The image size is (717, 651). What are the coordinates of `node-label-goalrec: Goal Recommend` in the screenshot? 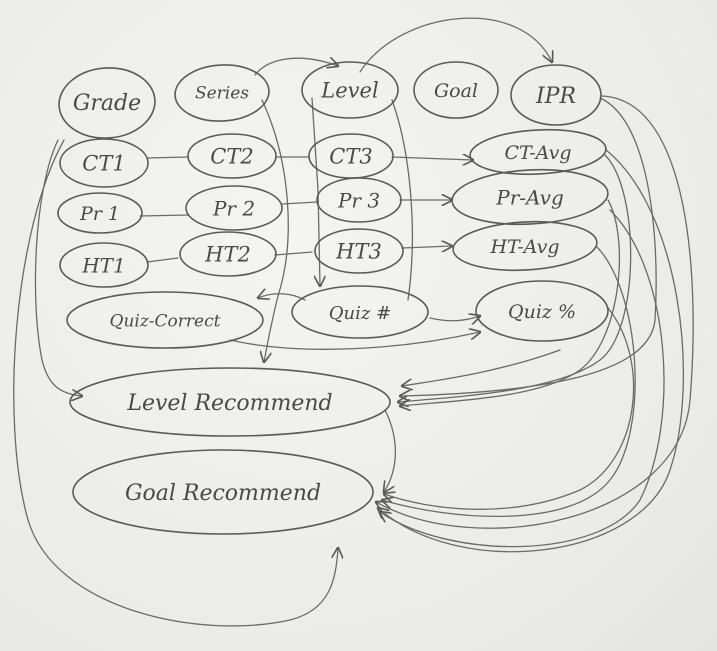 It's located at (223, 493).